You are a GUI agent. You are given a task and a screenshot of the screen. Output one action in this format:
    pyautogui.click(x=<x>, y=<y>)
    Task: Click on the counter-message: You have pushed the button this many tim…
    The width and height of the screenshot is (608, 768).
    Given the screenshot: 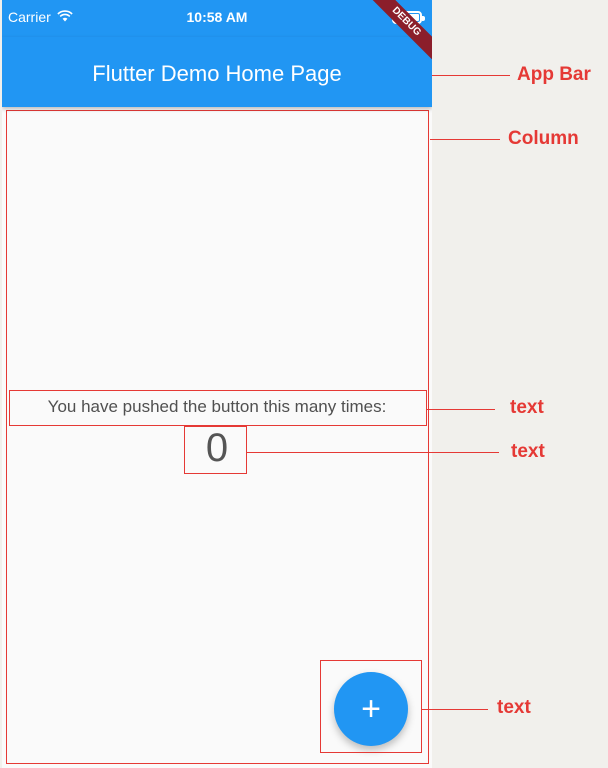 What is the action you would take?
    pyautogui.click(x=217, y=406)
    